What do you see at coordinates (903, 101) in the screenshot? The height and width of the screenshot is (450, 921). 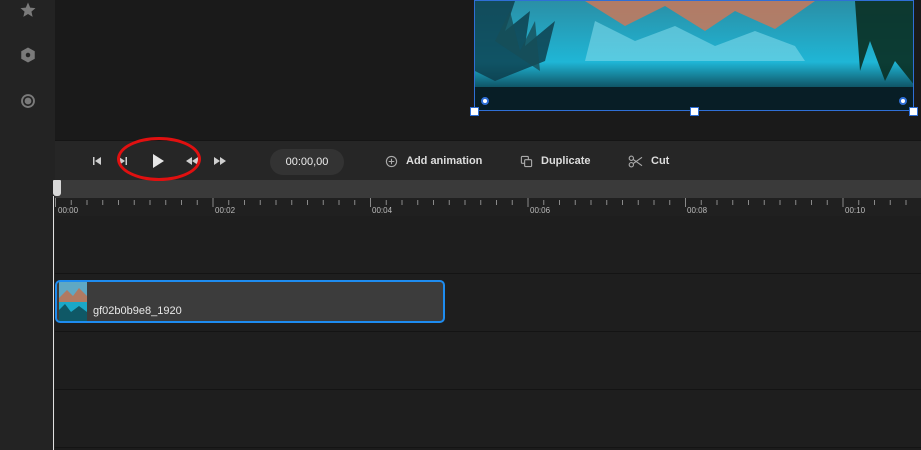 I see `rotate-handle-right` at bounding box center [903, 101].